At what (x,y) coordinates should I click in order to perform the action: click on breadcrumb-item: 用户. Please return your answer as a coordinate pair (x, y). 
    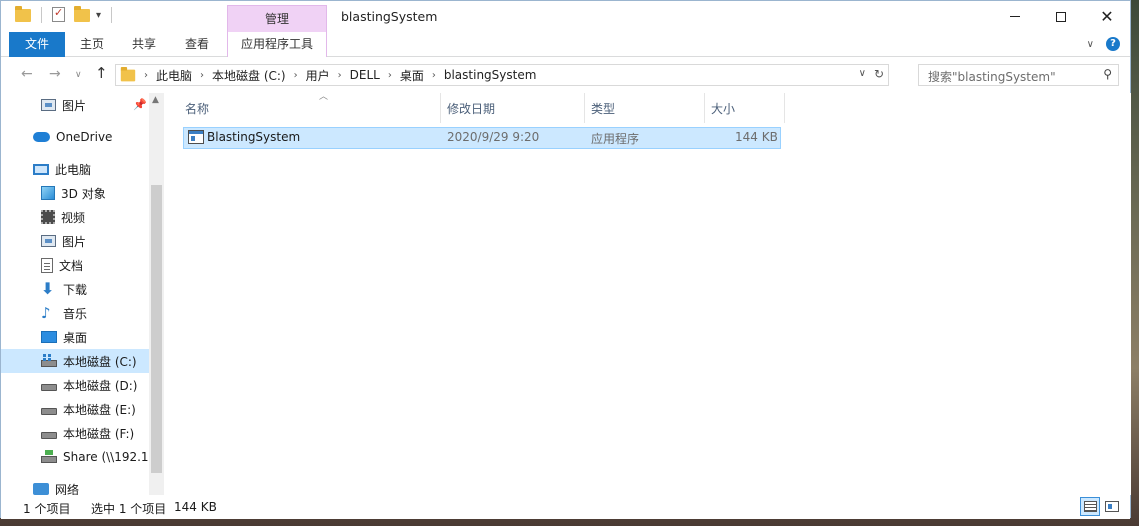
    Looking at the image, I should click on (318, 75).